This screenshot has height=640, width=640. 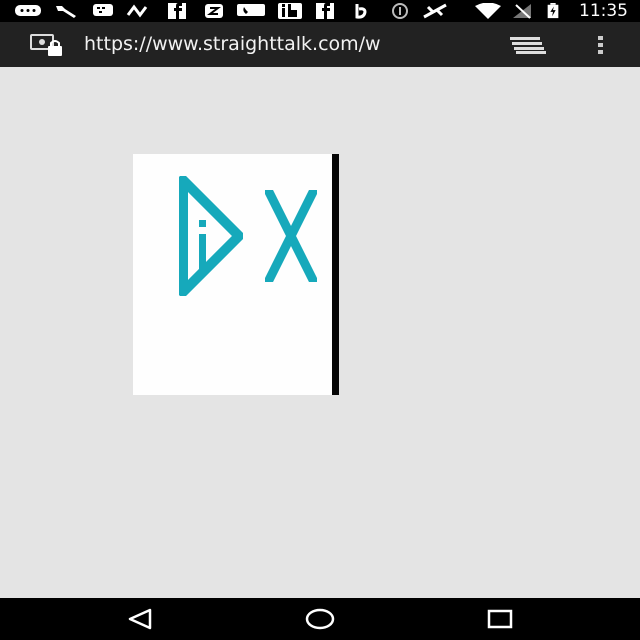 I want to click on back-icon, so click(x=140, y=619).